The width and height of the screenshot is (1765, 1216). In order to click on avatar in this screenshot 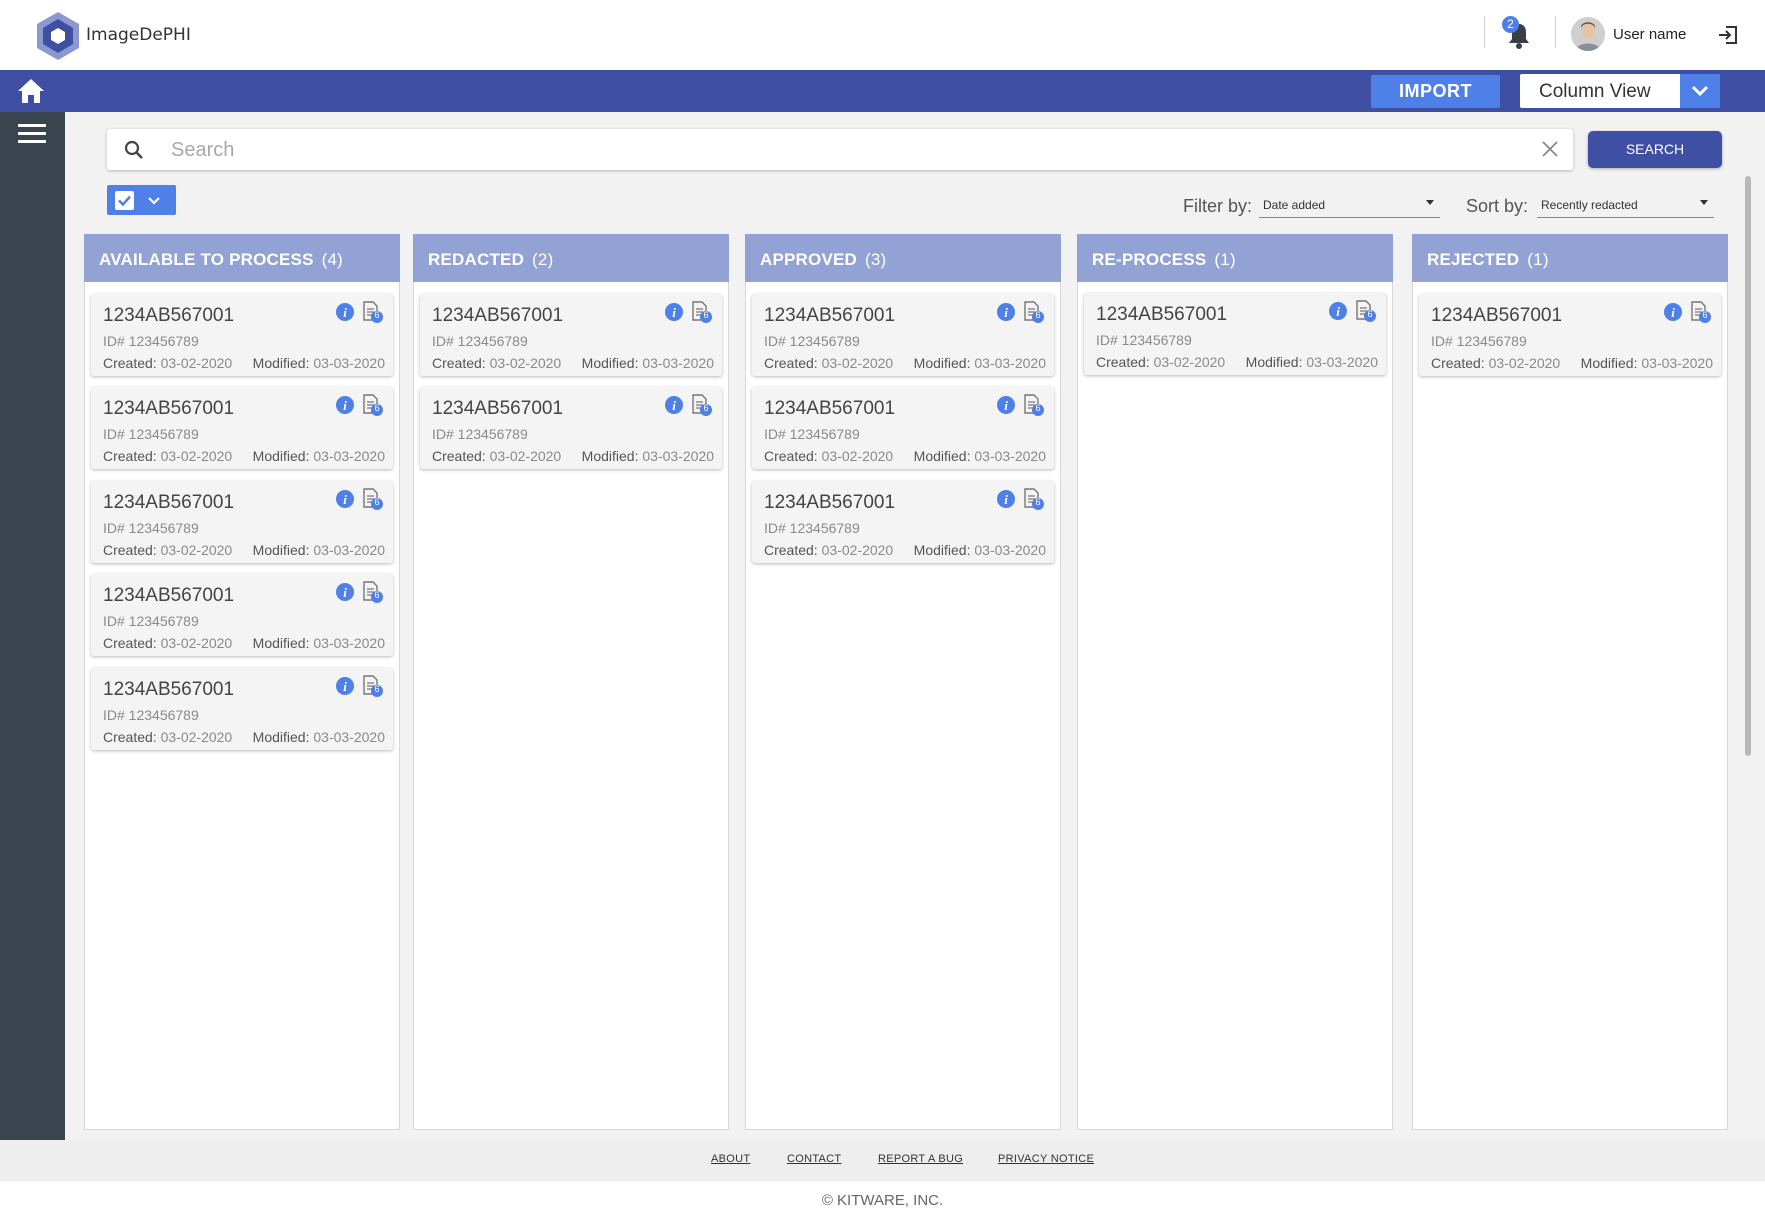, I will do `click(1588, 34)`.